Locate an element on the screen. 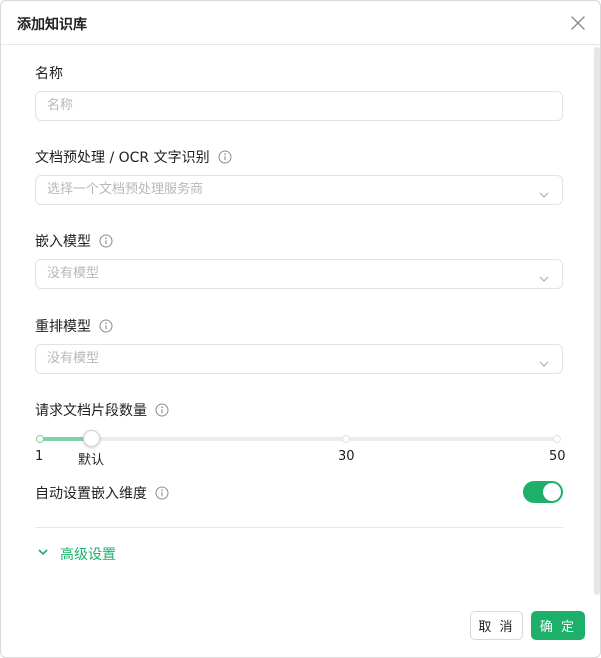 This screenshot has width=601, height=658. slider-dot-min is located at coordinates (40, 439).